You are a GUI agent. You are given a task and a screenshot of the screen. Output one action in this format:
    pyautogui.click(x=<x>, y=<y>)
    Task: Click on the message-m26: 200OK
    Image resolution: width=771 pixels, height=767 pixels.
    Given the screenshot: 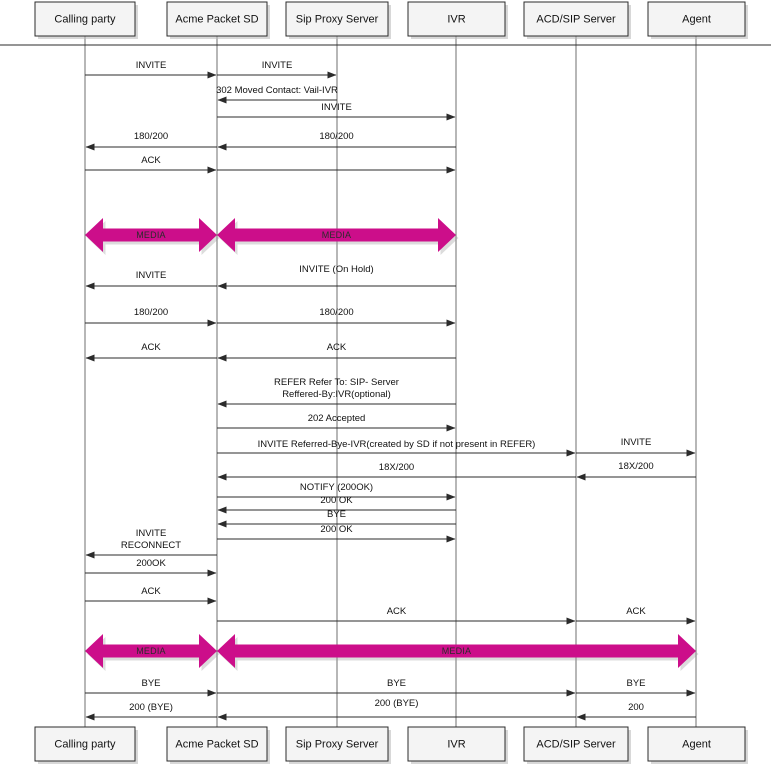 What is the action you would take?
    pyautogui.click(x=151, y=567)
    